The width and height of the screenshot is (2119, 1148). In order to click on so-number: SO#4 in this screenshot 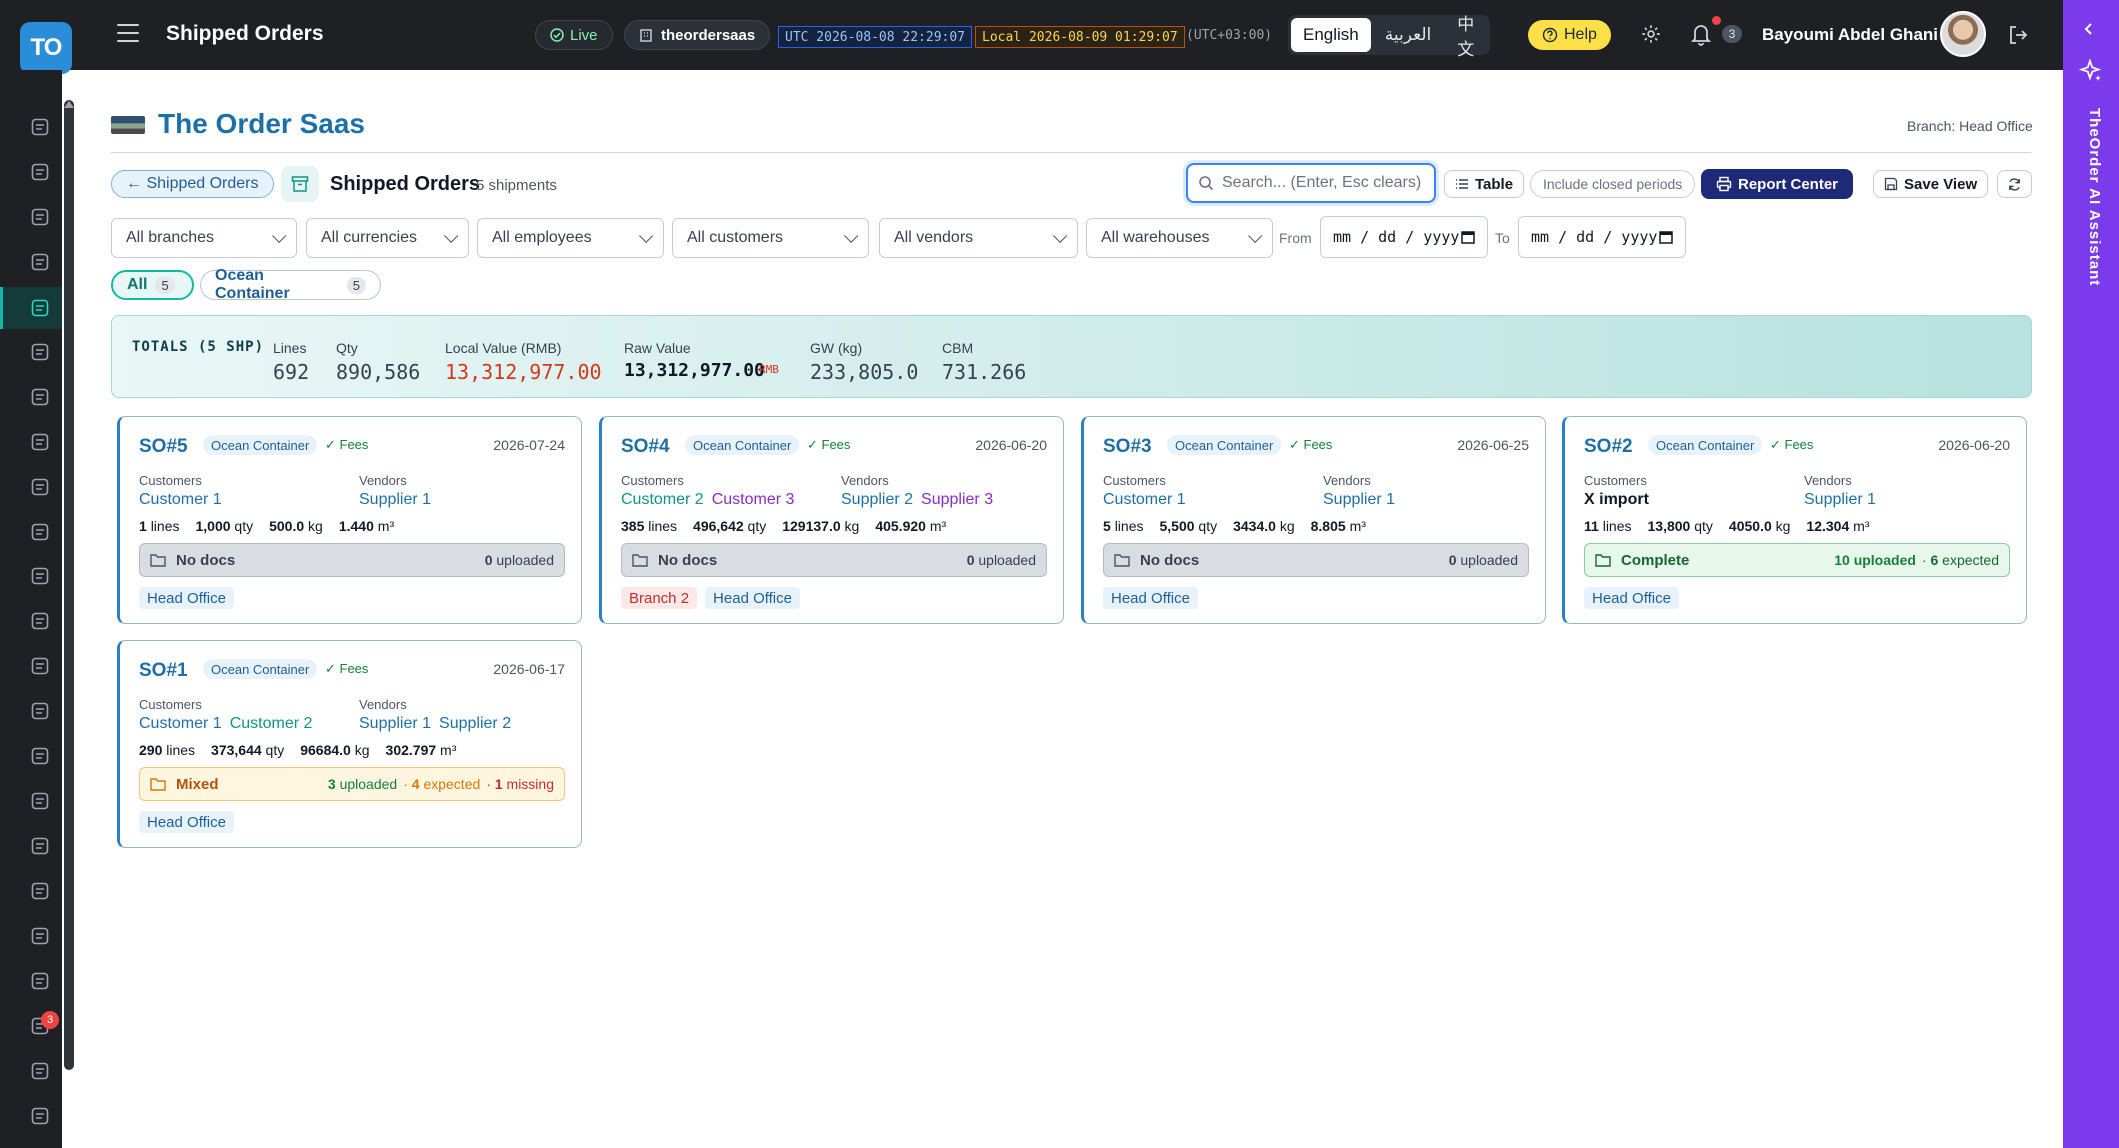, I will do `click(645, 447)`.